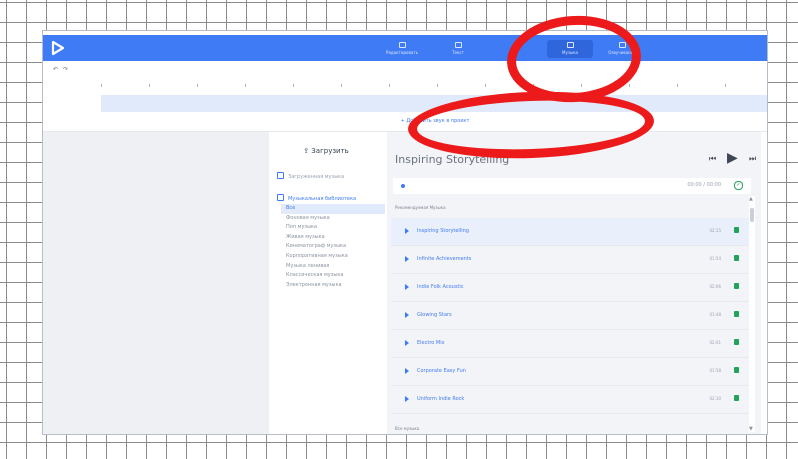  What do you see at coordinates (441, 371) in the screenshot?
I see `track-name: Corporate Easy Fun` at bounding box center [441, 371].